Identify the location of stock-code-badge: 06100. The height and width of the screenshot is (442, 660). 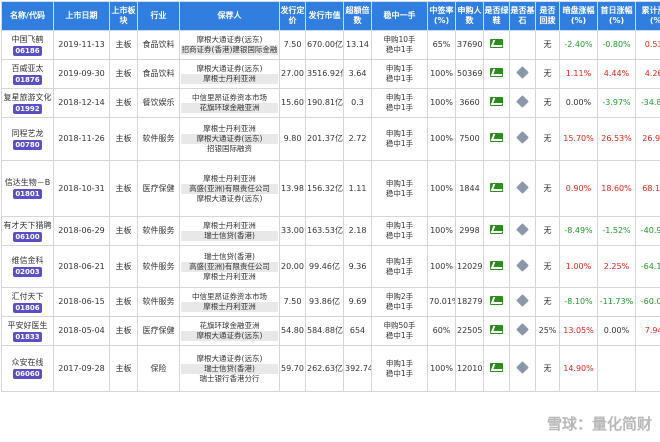
(27, 236).